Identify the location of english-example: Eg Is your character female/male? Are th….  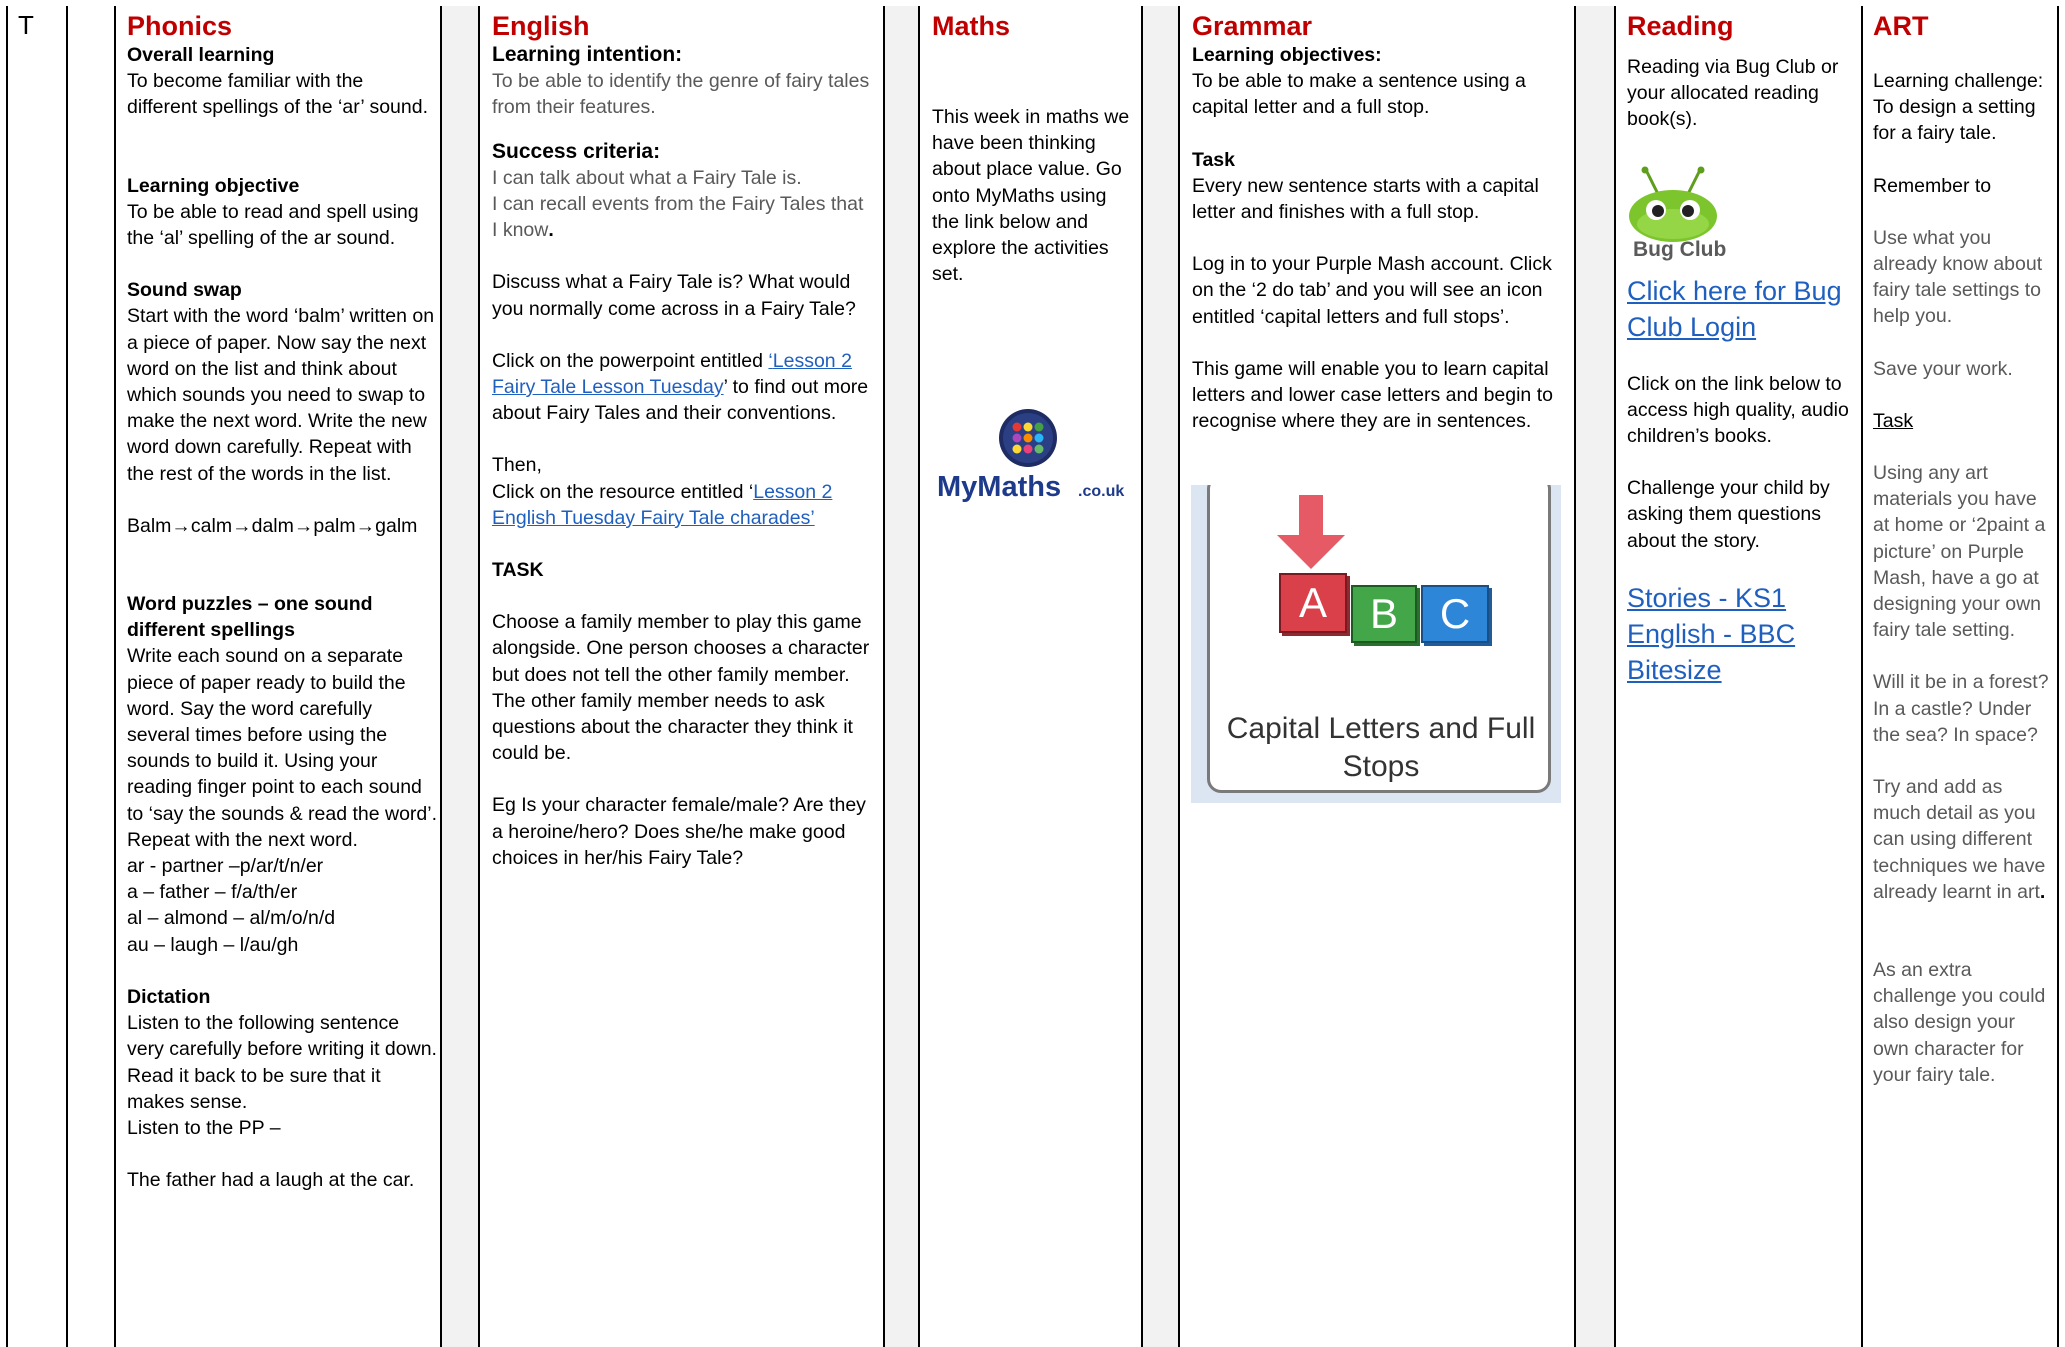
(679, 831).